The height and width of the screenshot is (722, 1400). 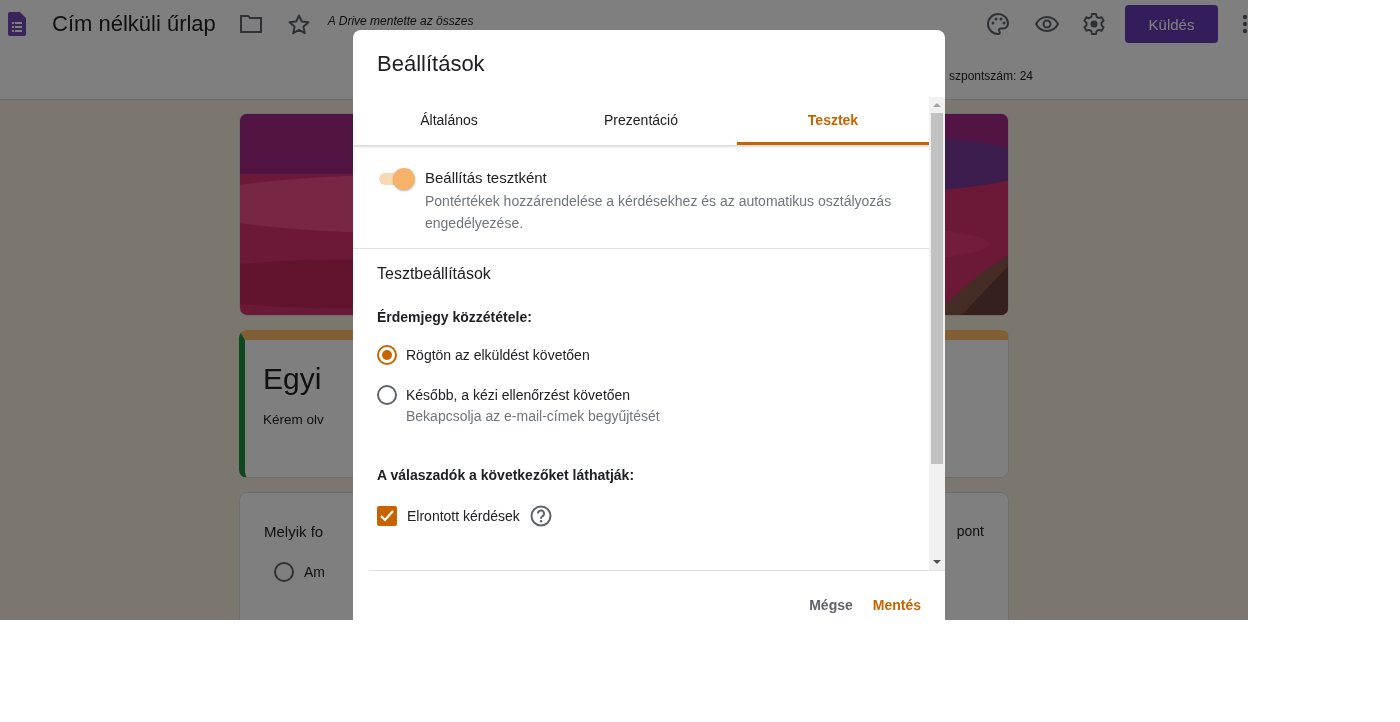 I want to click on radio-label: Rögtön az elküldést követően, so click(x=498, y=355).